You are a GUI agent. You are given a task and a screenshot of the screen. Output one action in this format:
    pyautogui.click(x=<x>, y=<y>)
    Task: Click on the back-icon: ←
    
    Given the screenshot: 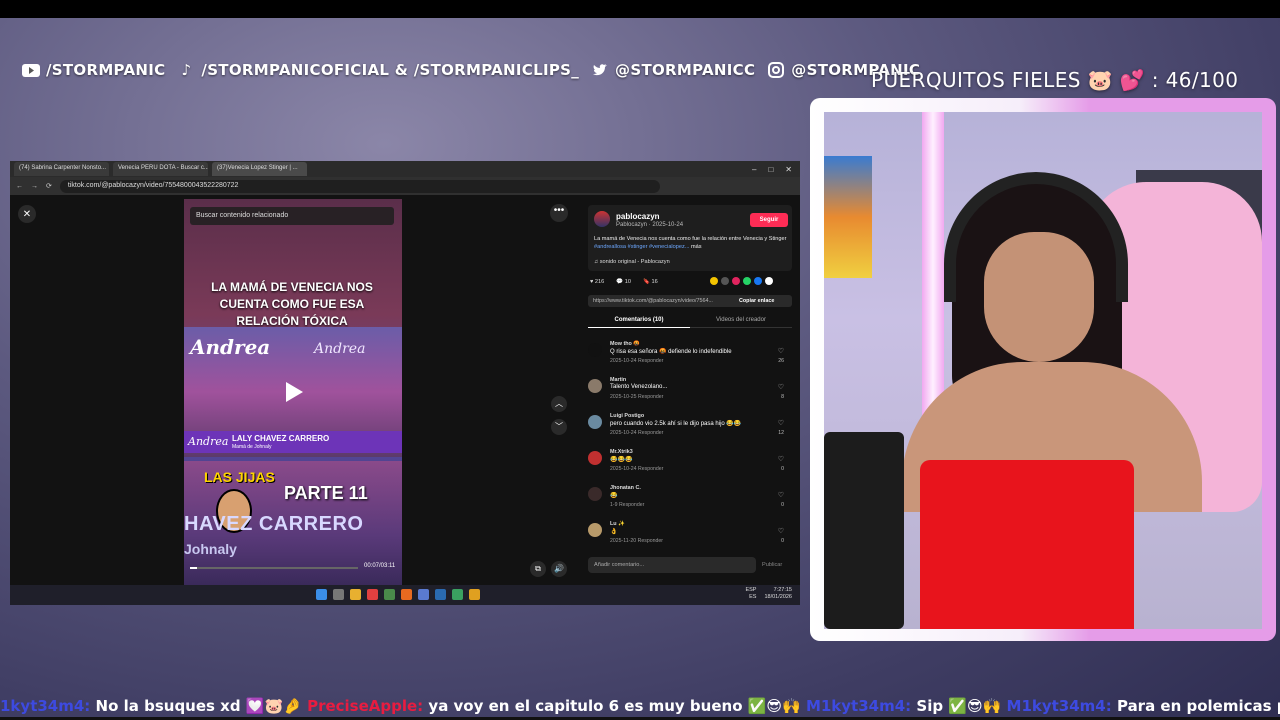 What is the action you would take?
    pyautogui.click(x=19, y=186)
    